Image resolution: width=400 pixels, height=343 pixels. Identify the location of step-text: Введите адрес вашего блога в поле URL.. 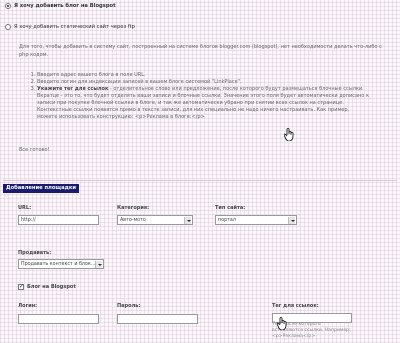
(91, 75).